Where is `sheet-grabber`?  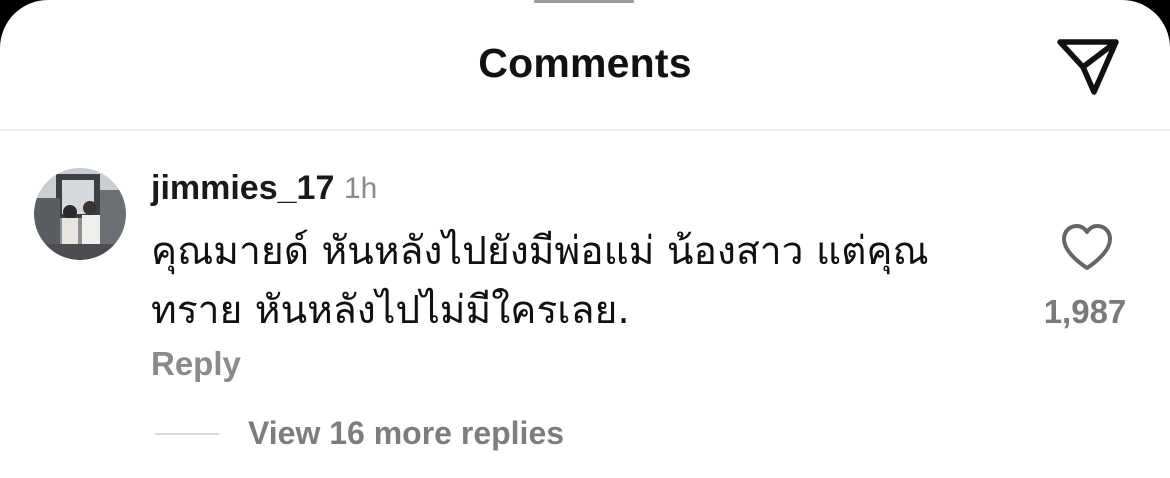 sheet-grabber is located at coordinates (584, 1).